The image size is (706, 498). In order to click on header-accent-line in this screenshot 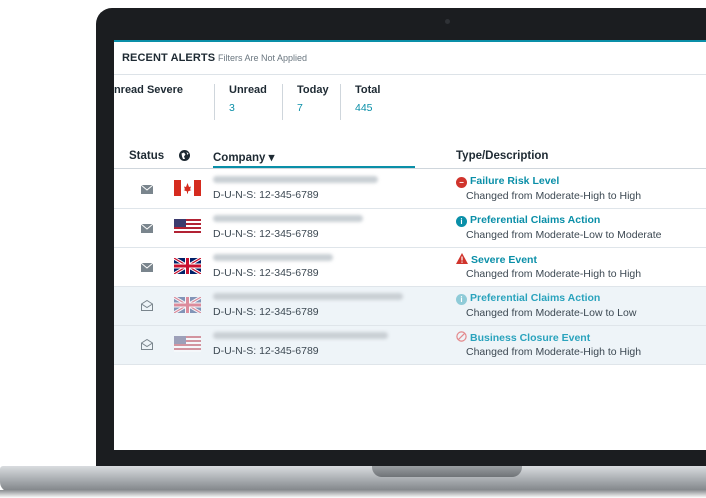, I will do `click(410, 41)`.